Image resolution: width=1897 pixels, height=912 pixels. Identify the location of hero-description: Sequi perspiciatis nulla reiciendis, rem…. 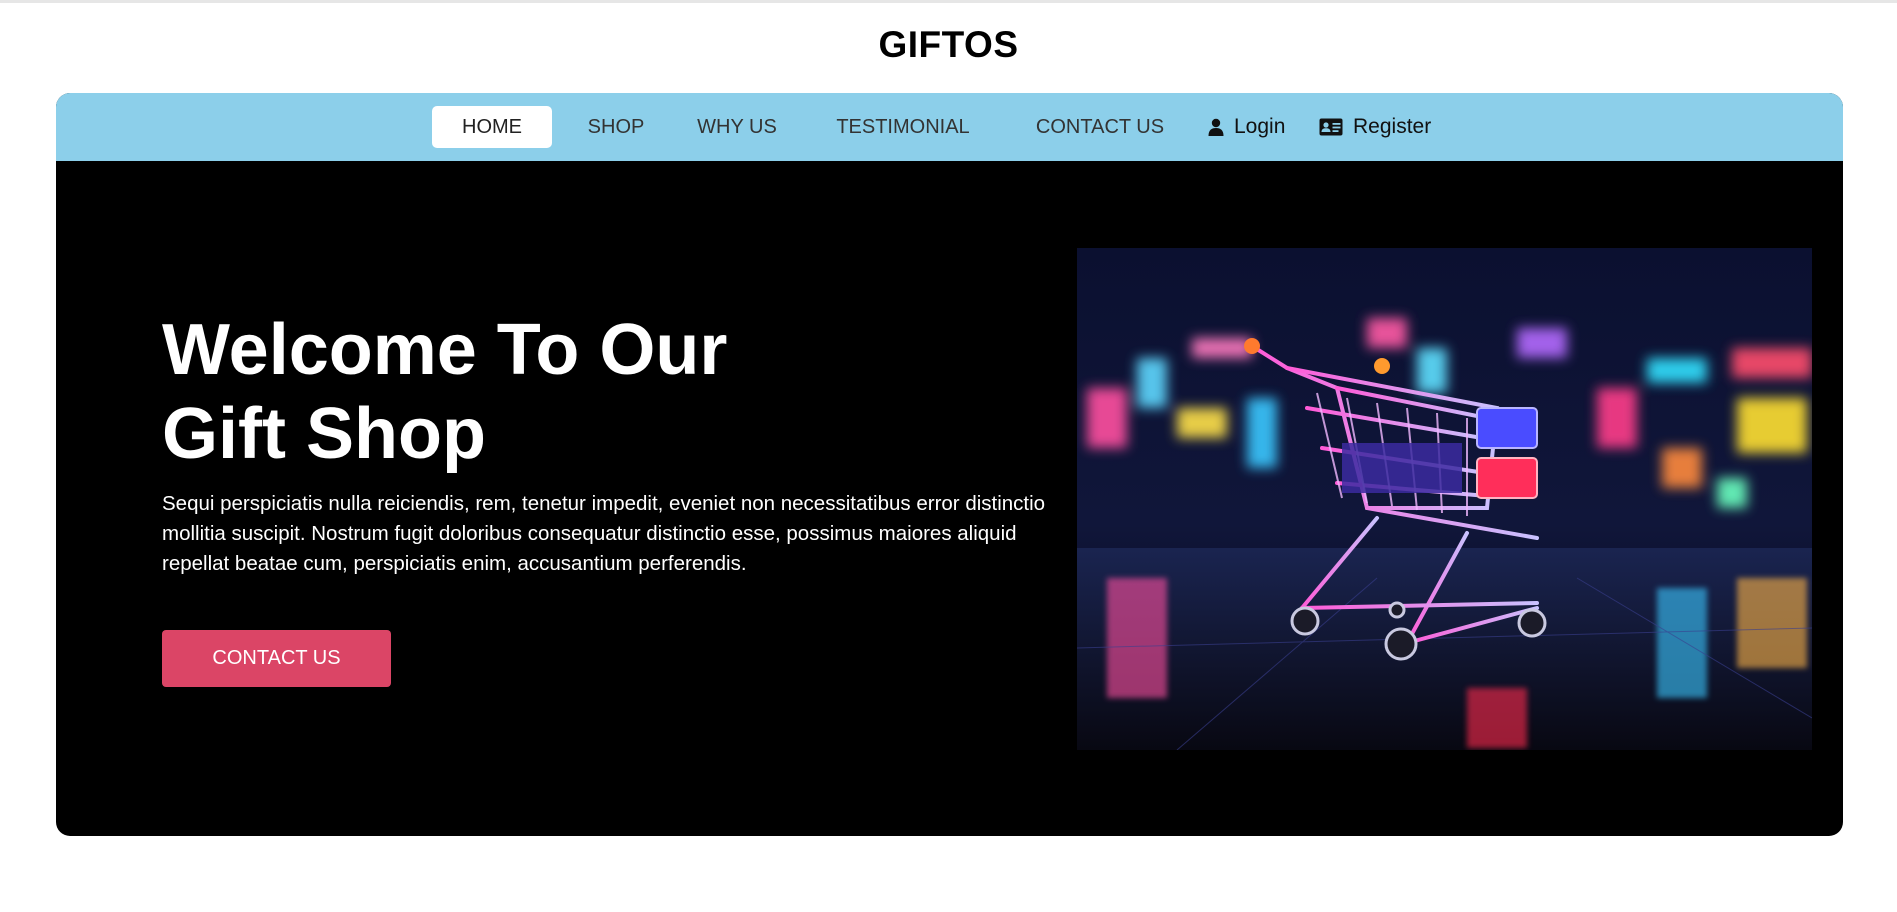
(604, 533).